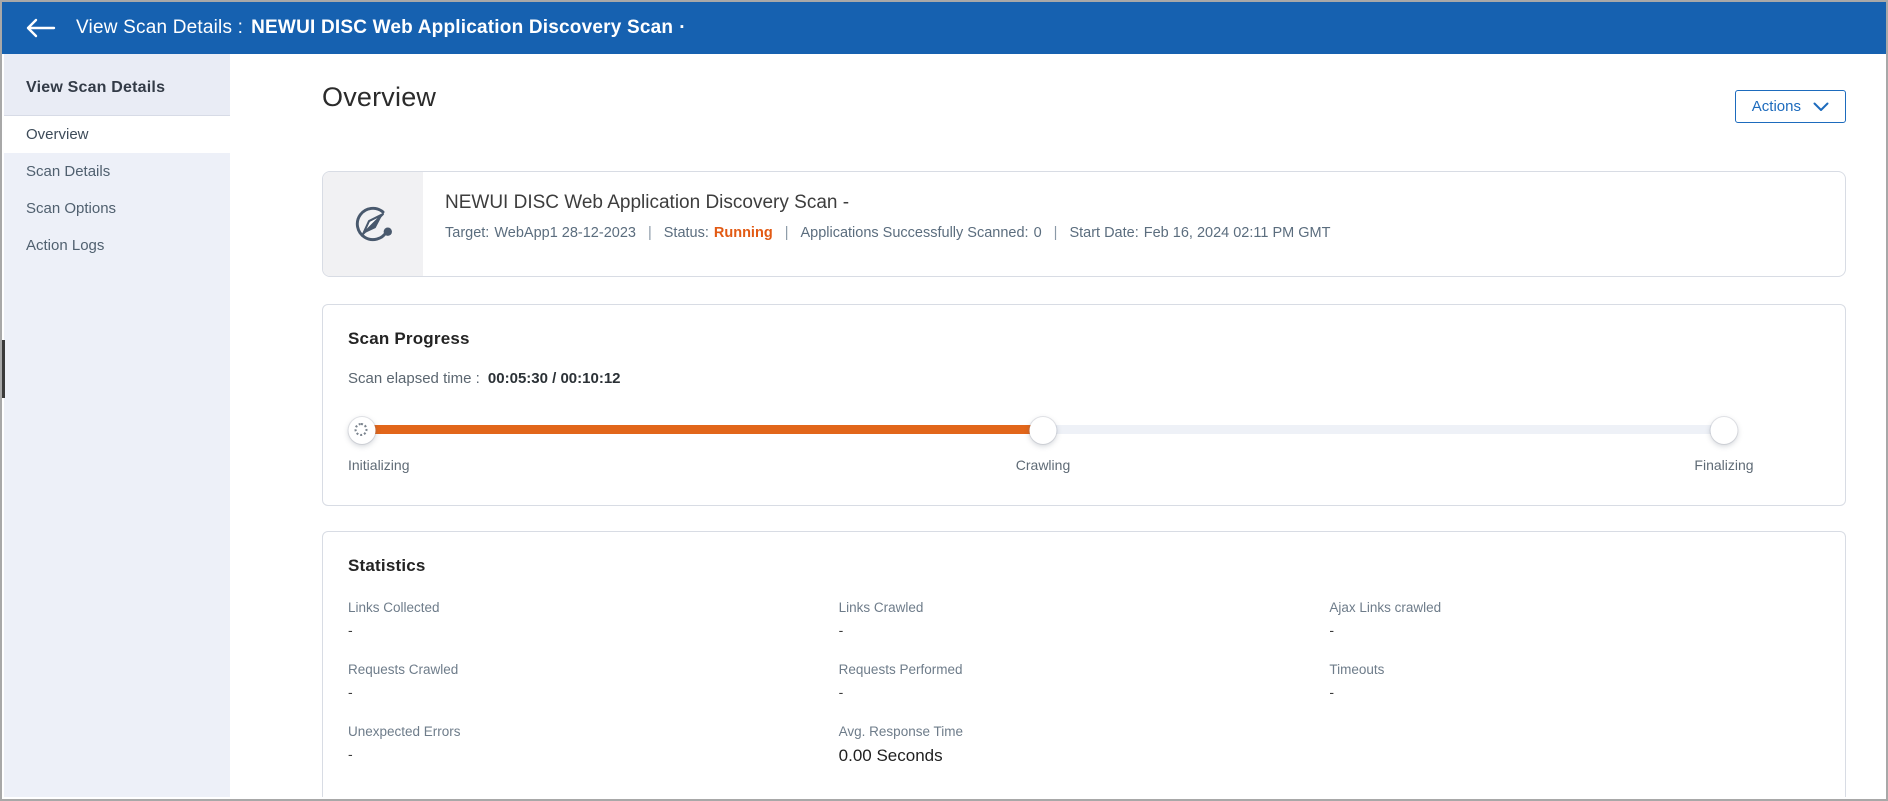 This screenshot has height=801, width=1888. I want to click on spinner-icon, so click(361, 429).